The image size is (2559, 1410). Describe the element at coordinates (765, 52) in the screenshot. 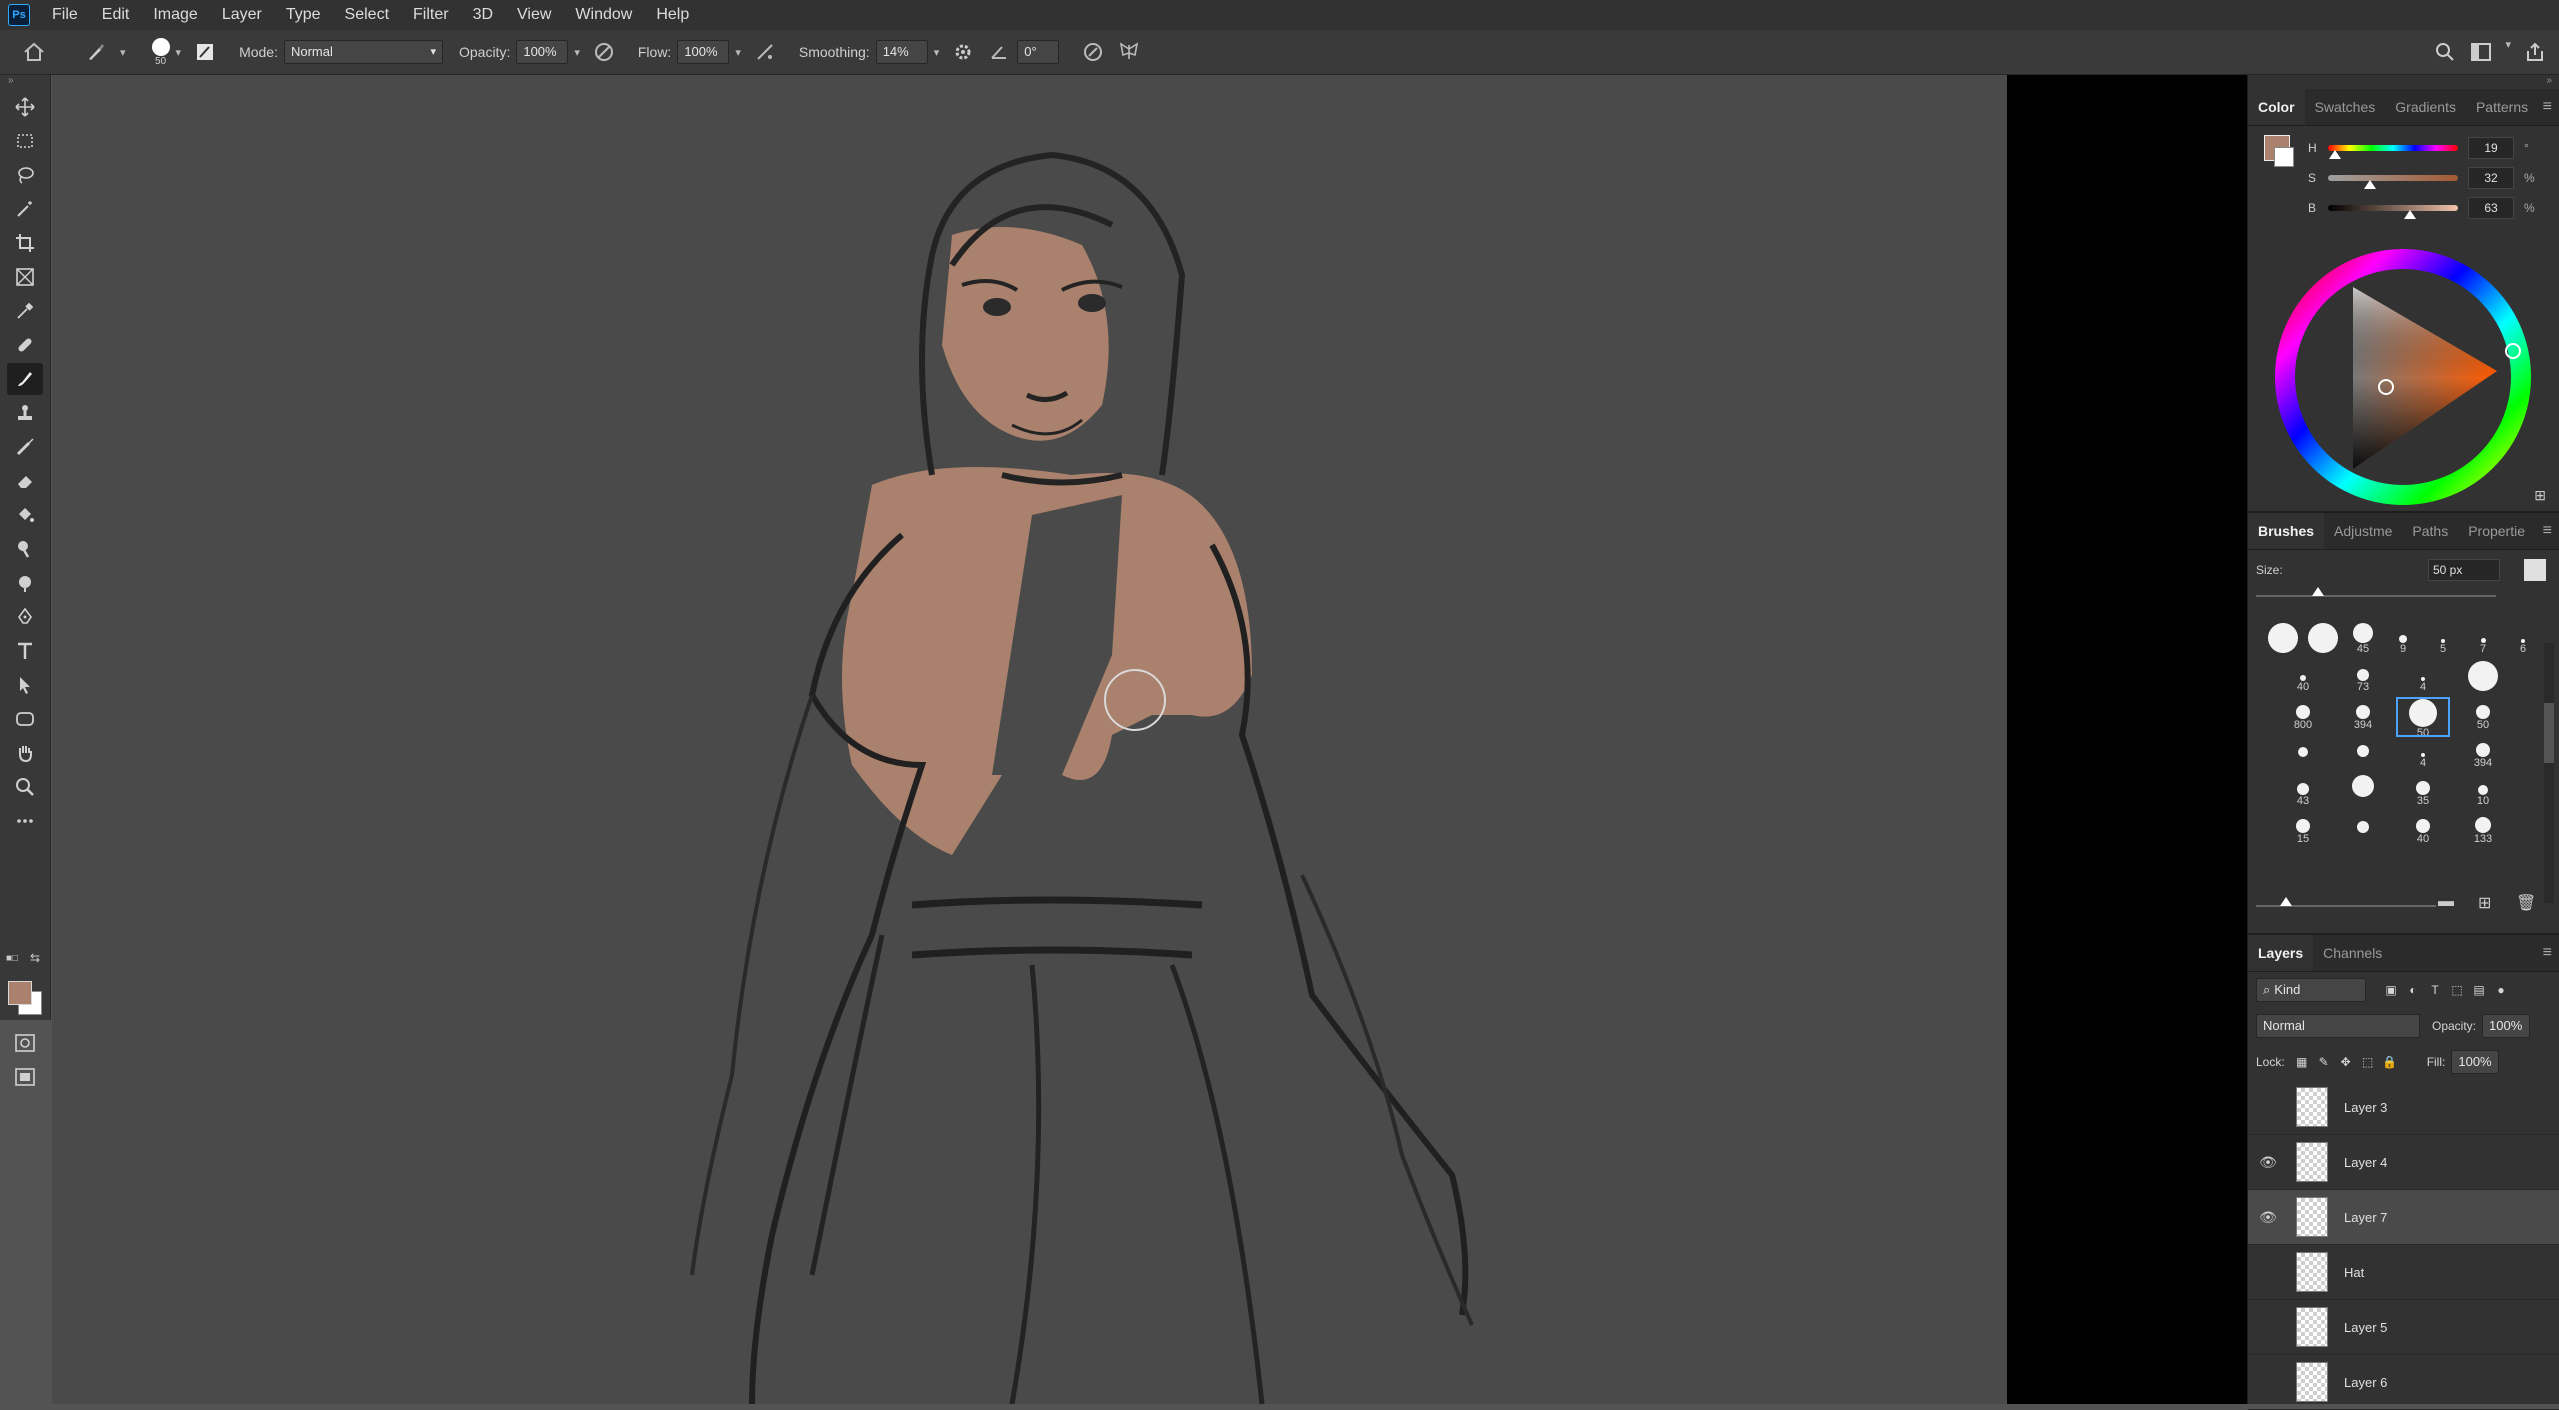

I see `airbrush-icon` at that location.